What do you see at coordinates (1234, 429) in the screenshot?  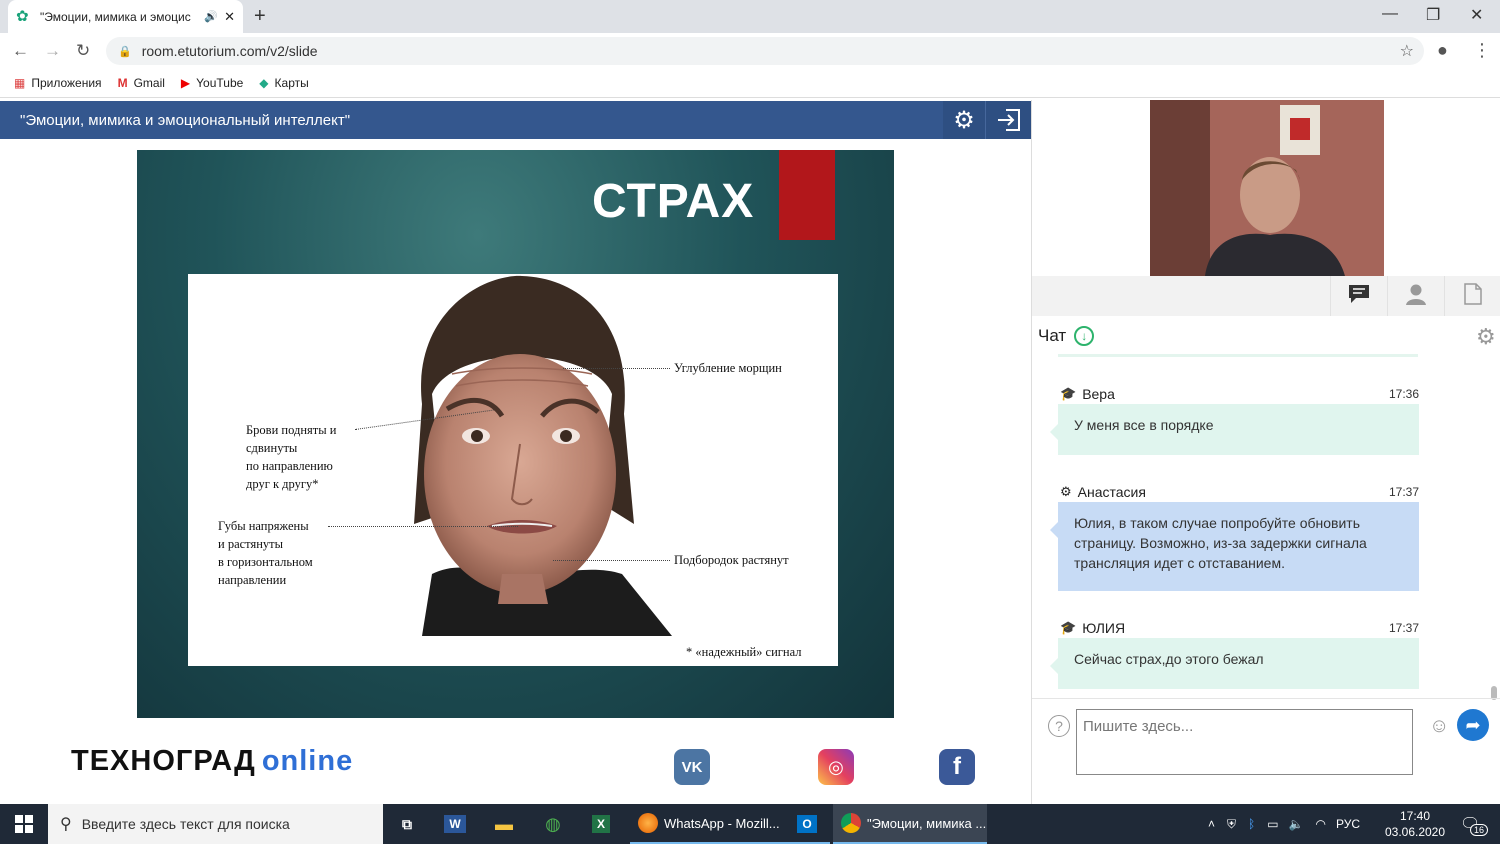 I see `message-bubble: У меня все в порядке` at bounding box center [1234, 429].